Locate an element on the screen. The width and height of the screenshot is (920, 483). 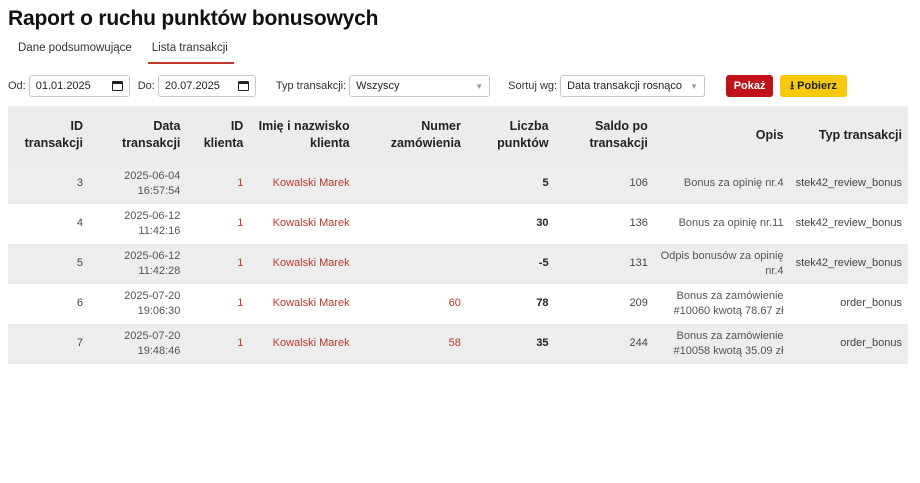
cell-id: 5 is located at coordinates (48, 264).